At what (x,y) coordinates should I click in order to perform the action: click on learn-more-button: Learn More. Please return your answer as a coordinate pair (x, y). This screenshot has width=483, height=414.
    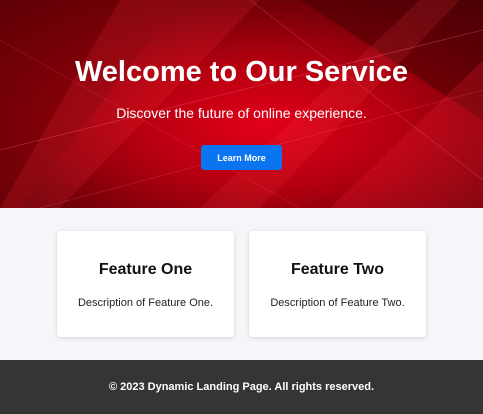
    Looking at the image, I should click on (241, 157).